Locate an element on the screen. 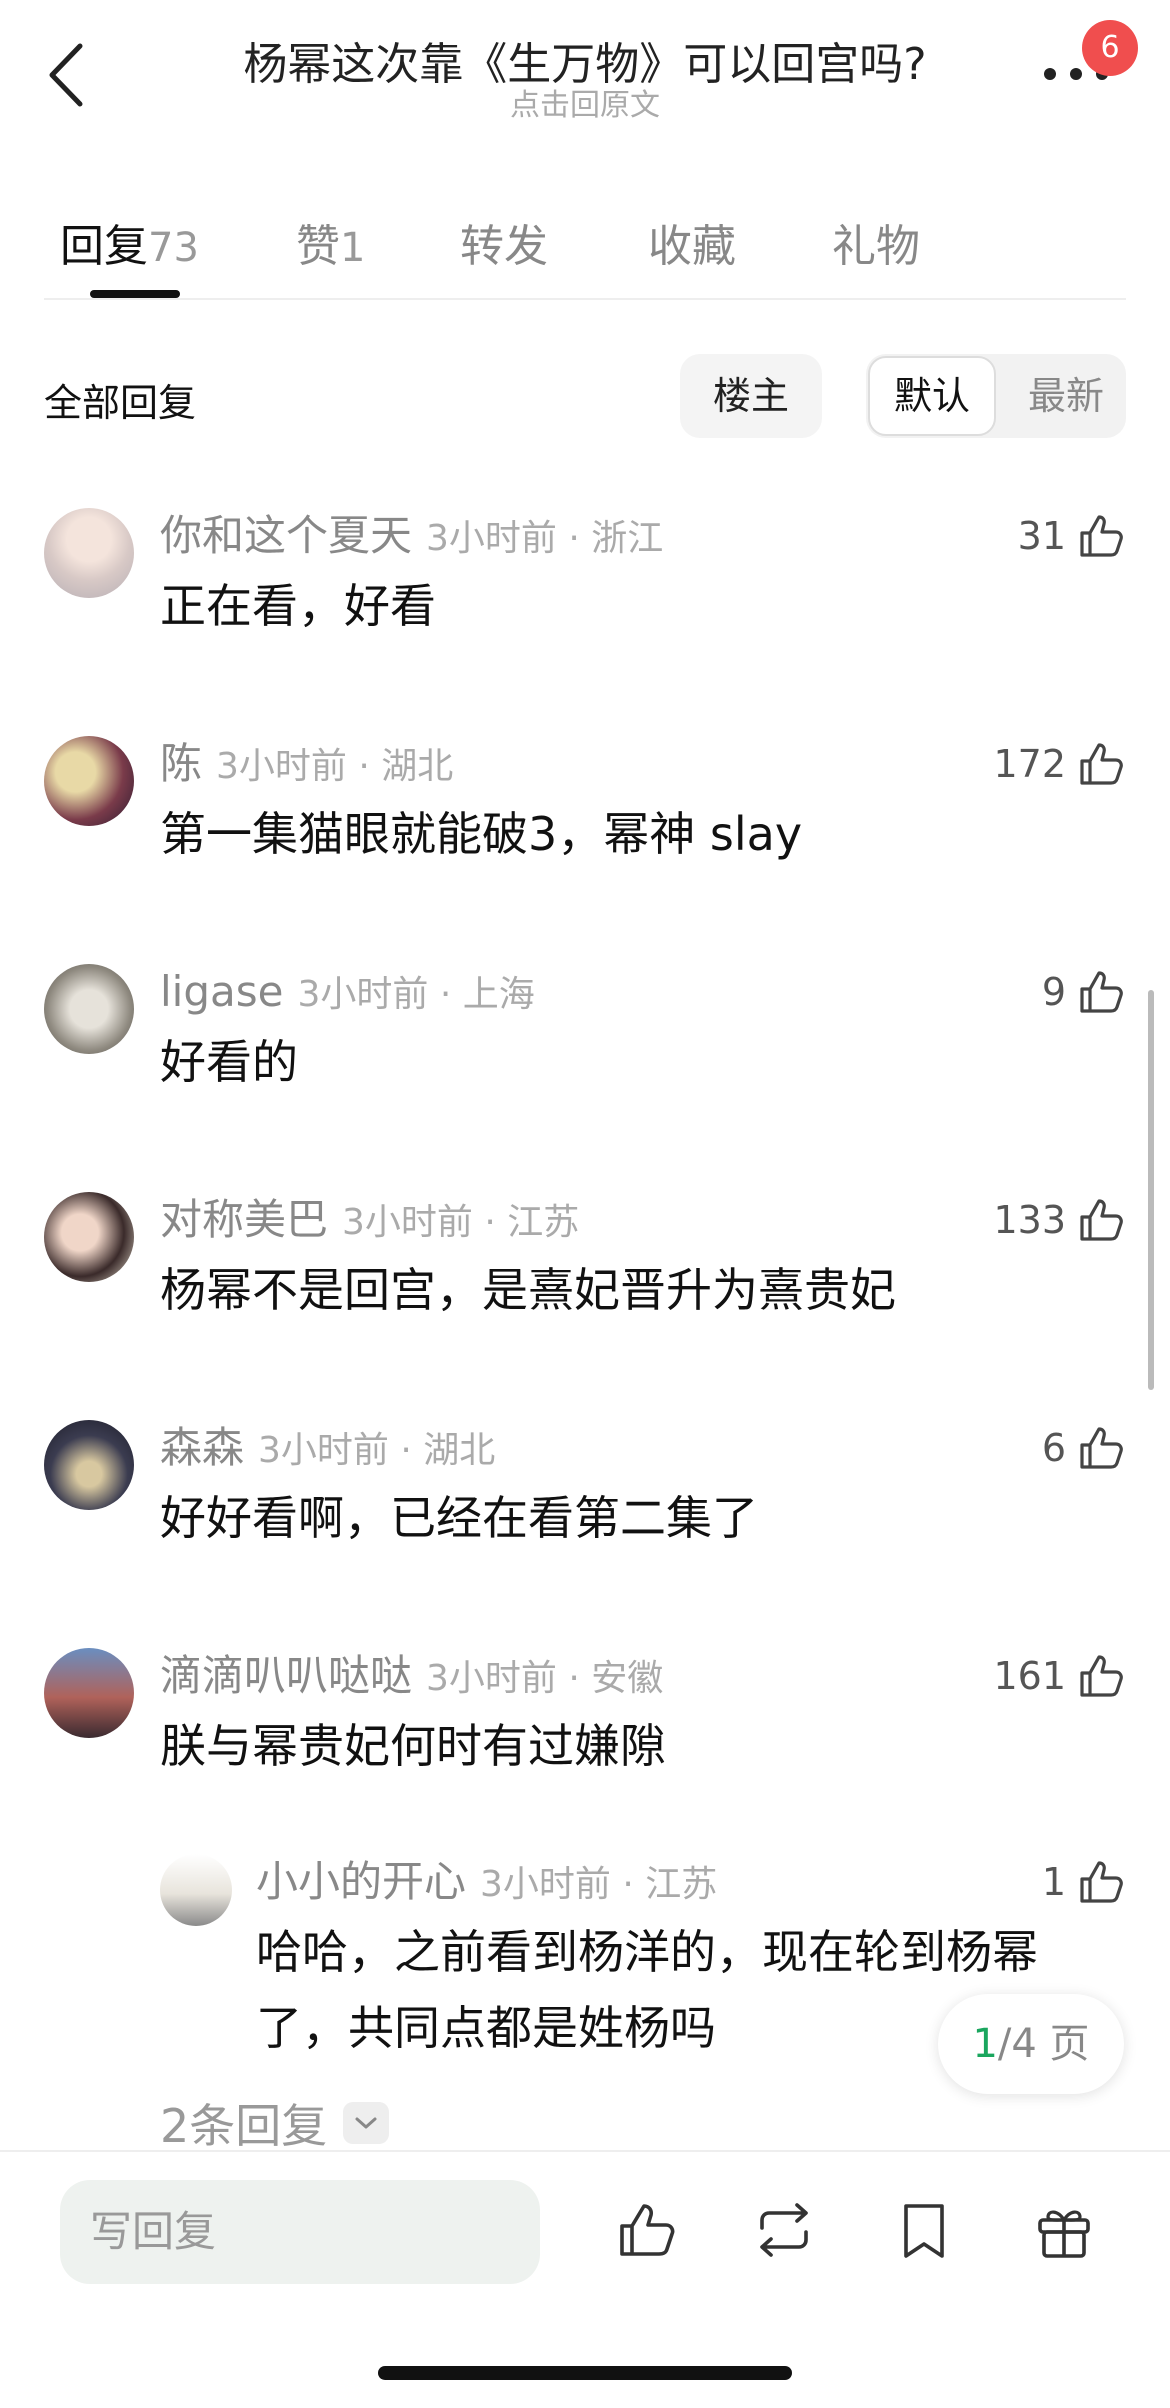 Image resolution: width=1170 pixels, height=2408 pixels. like-count: 31 is located at coordinates (1041, 536).